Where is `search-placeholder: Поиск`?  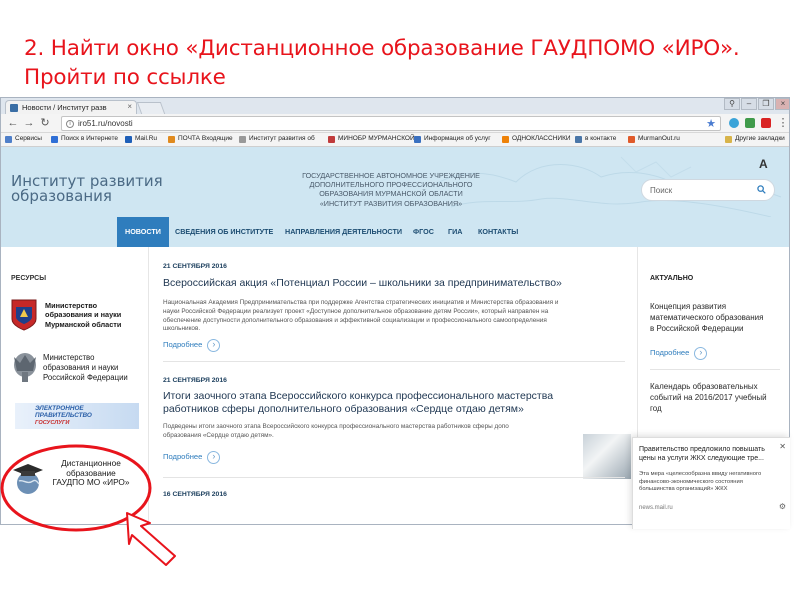 search-placeholder: Поиск is located at coordinates (661, 190).